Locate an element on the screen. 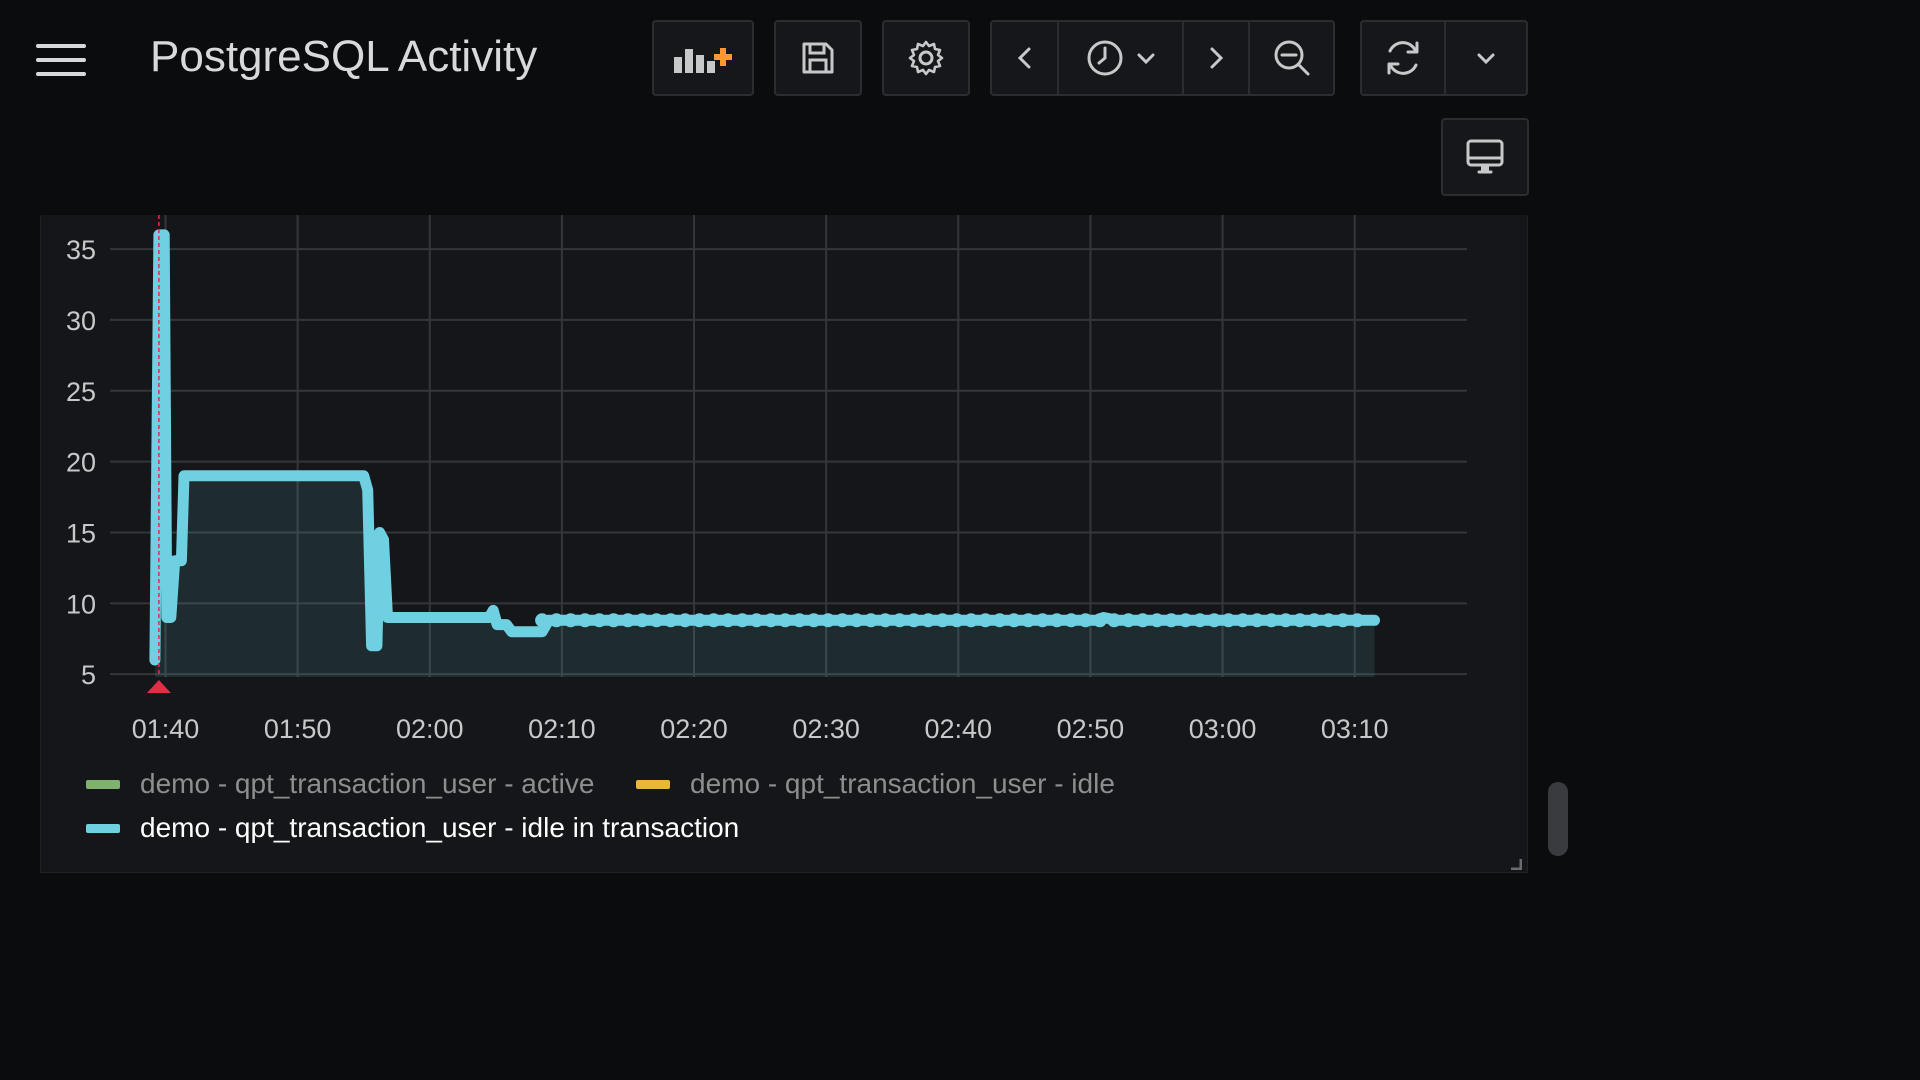  refresh-interval-dropdown is located at coordinates (1486, 58).